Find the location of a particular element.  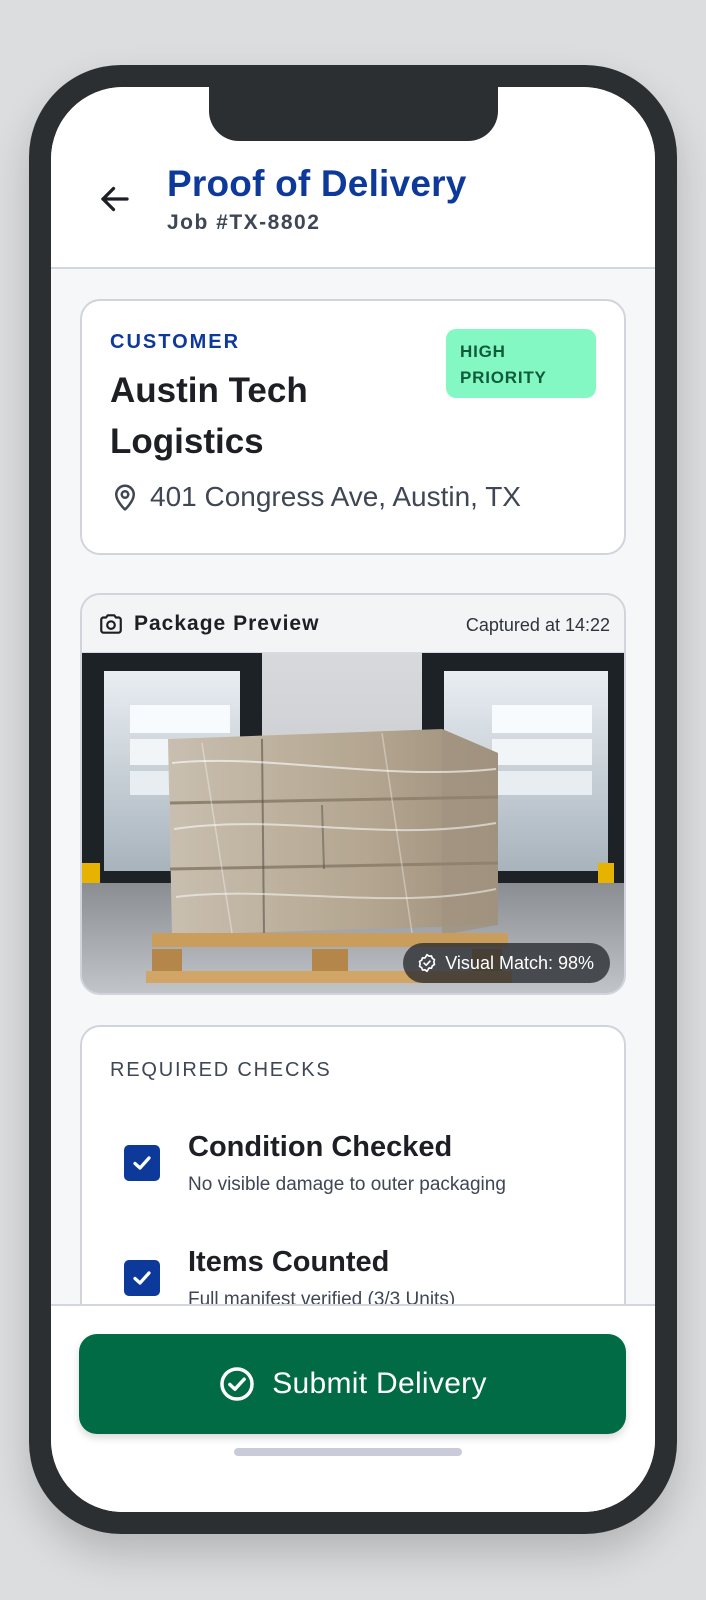

customer-address: 401 Congress Ave, Austin, TX is located at coordinates (335, 496).